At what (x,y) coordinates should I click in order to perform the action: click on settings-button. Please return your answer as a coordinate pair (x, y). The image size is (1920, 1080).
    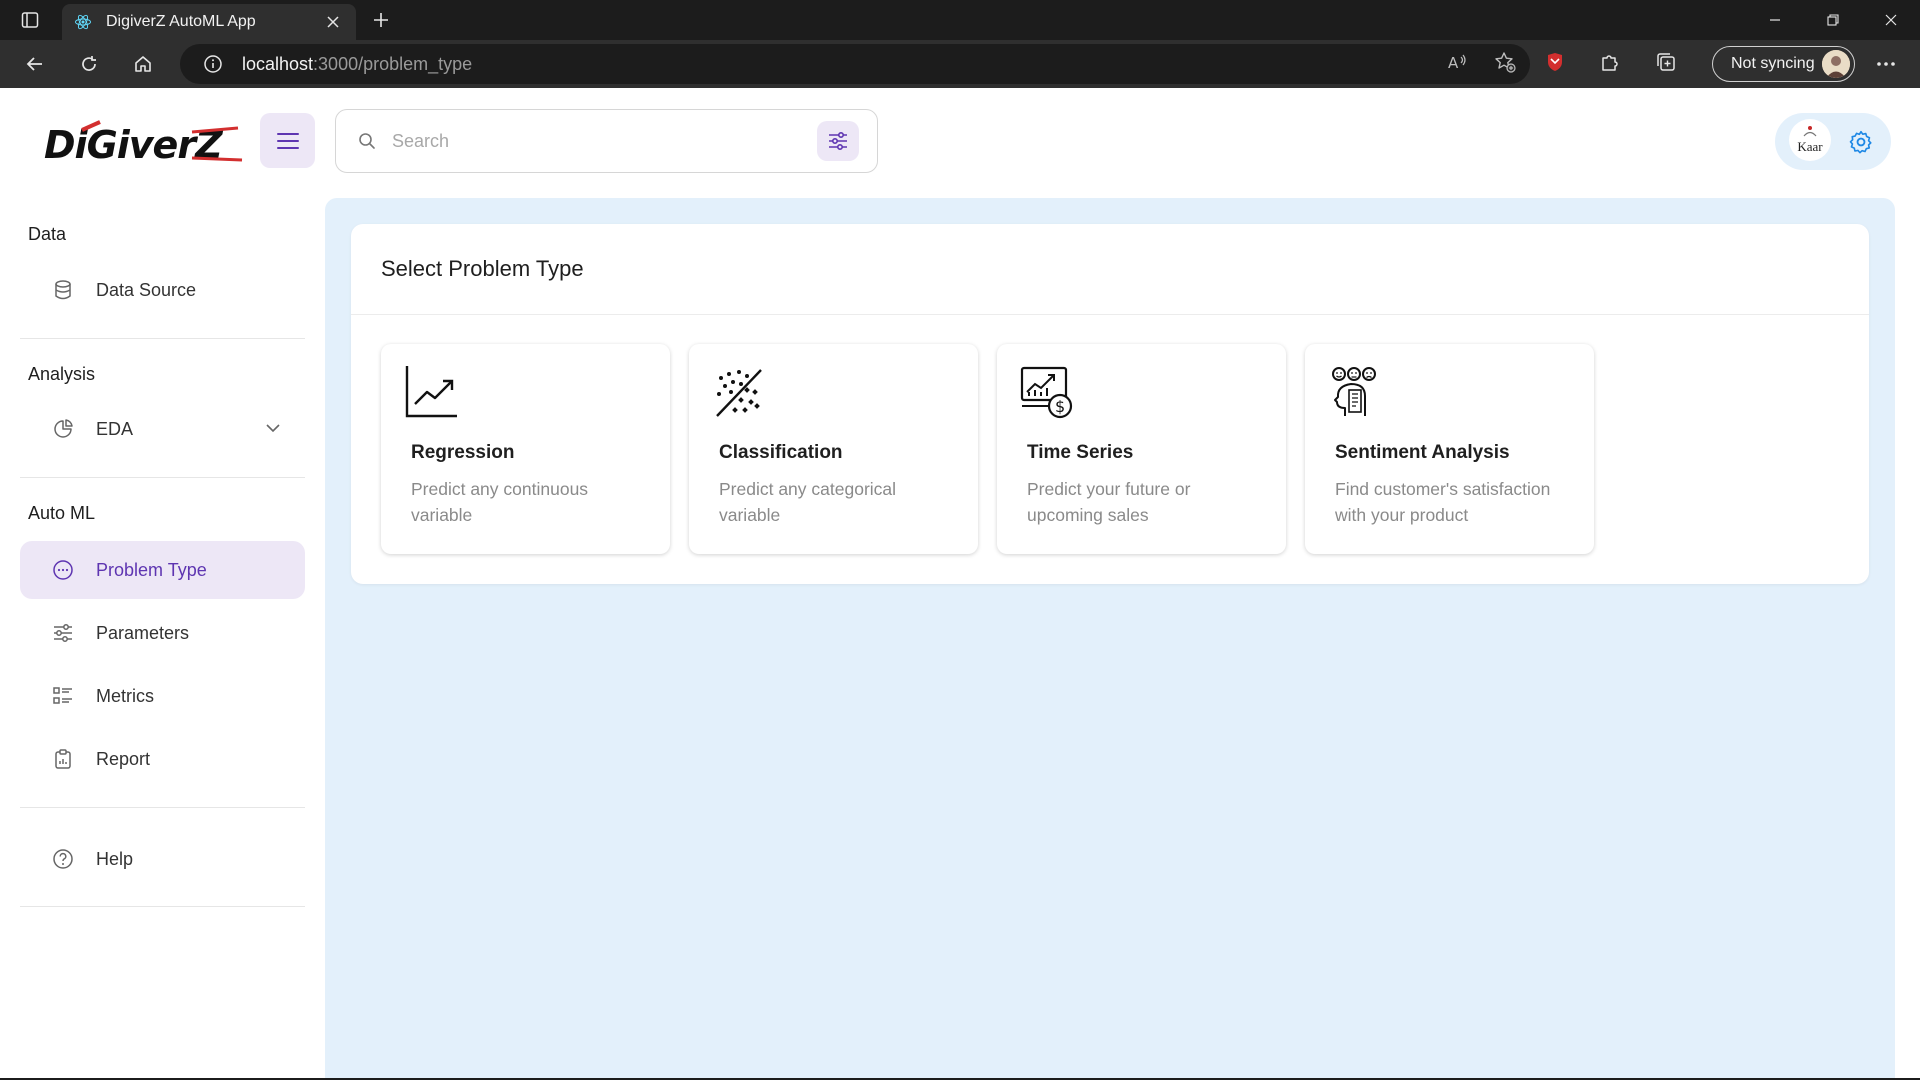
    Looking at the image, I should click on (1861, 142).